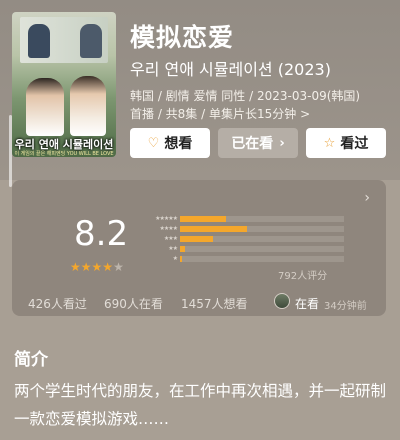  I want to click on rating-bar-row: ★, so click(244, 258).